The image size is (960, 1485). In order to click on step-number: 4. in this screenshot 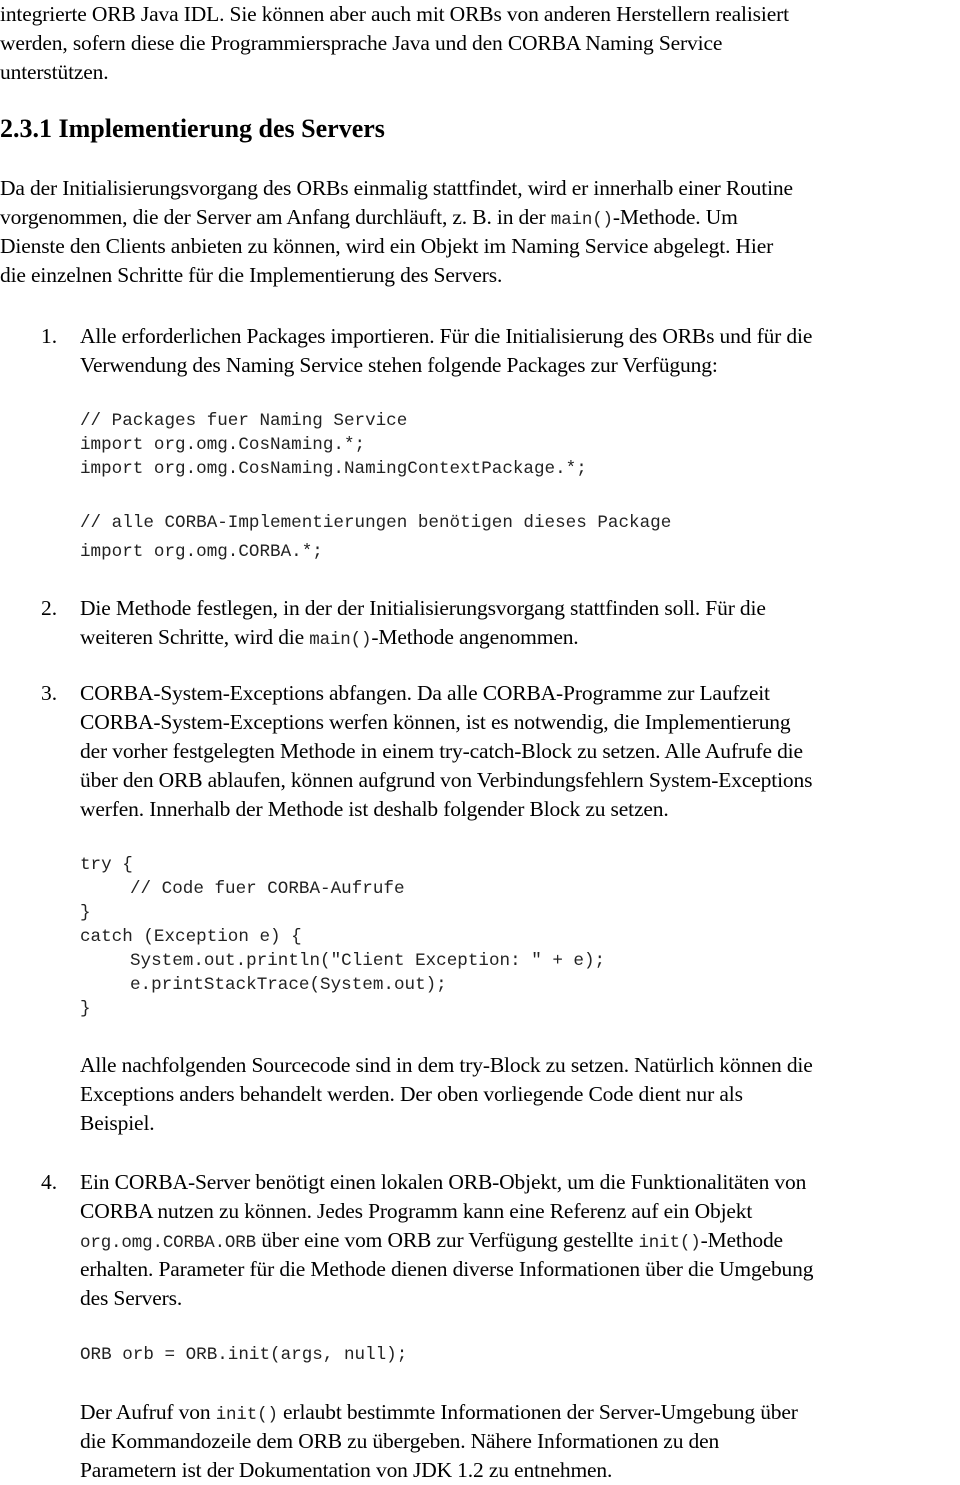, I will do `click(49, 1182)`.